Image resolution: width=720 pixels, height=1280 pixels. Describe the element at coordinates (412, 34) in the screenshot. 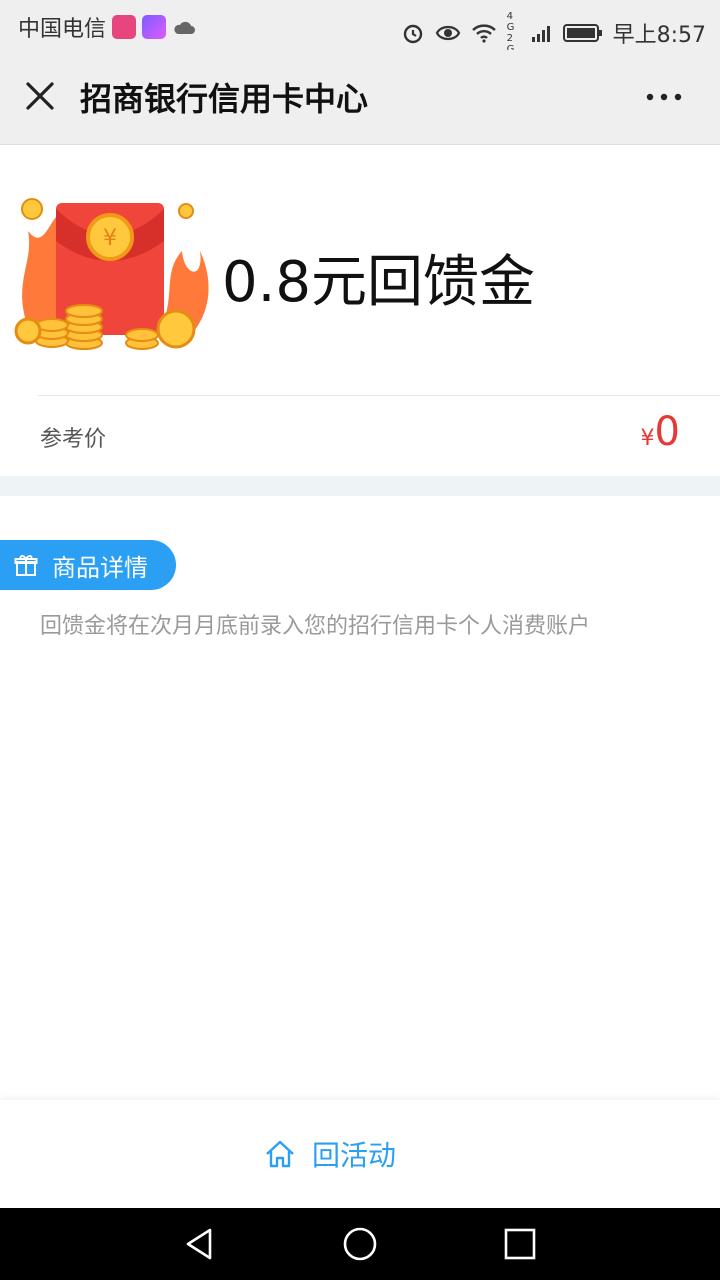

I see `alarm-icon` at that location.